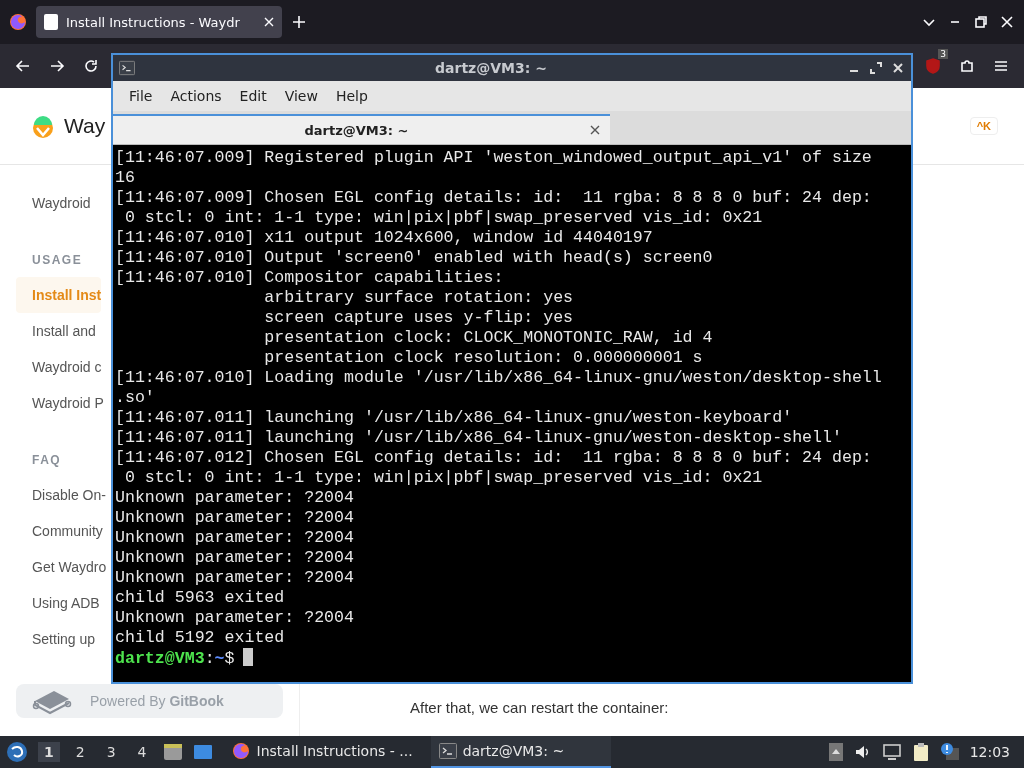  Describe the element at coordinates (483, 358) in the screenshot. I see `terminal-line: presentation clock resolution: 0.000000001 s` at that location.